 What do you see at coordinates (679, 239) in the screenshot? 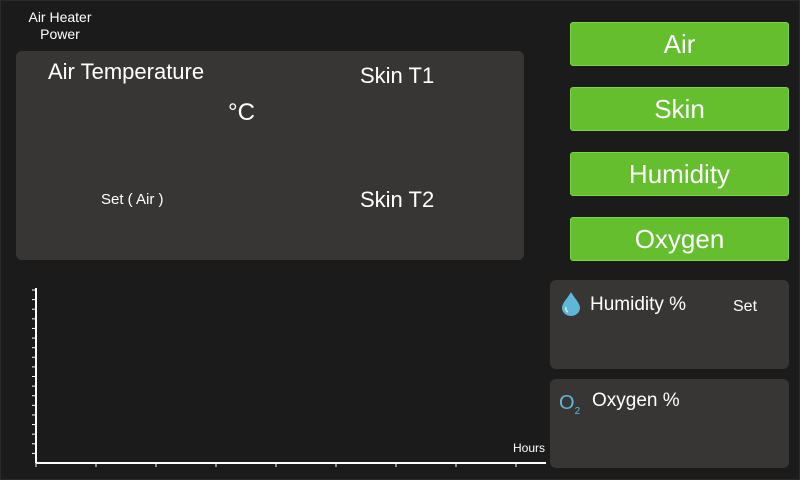
I see `oxygen-button: Oxygen` at bounding box center [679, 239].